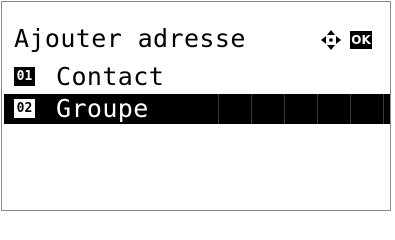 The image size is (395, 240). What do you see at coordinates (24, 108) in the screenshot?
I see `item-number-badge: 02` at bounding box center [24, 108].